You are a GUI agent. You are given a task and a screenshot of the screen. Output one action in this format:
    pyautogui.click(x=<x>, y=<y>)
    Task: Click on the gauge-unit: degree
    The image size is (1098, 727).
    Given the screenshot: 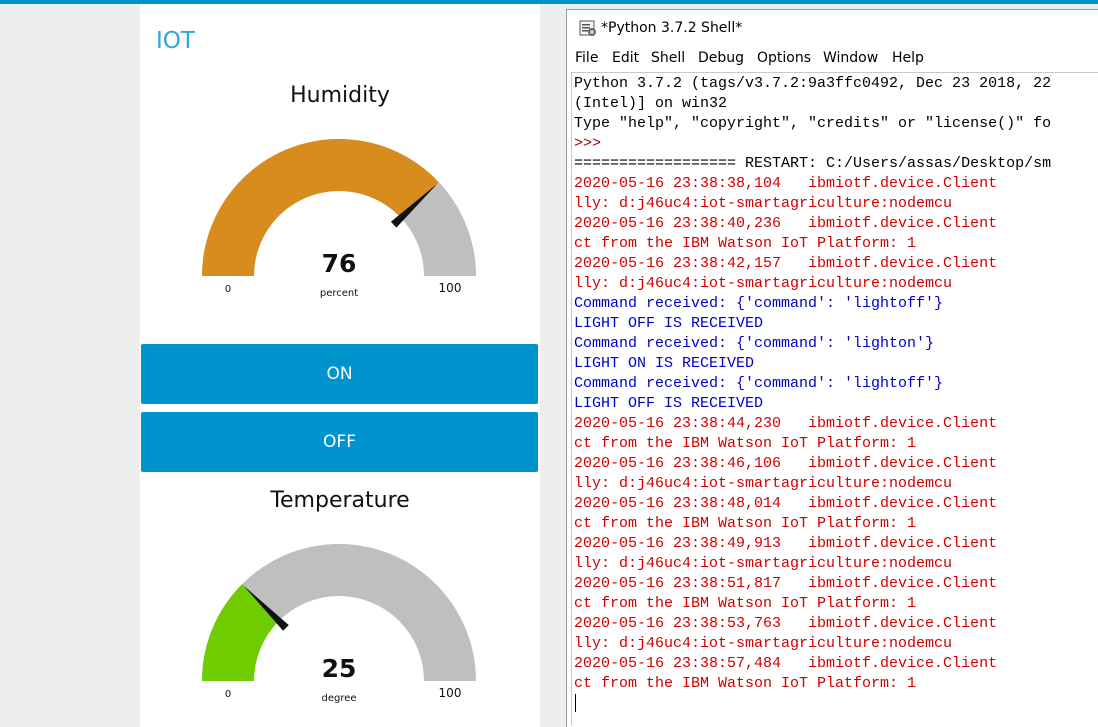 What is the action you would take?
    pyautogui.click(x=338, y=698)
    